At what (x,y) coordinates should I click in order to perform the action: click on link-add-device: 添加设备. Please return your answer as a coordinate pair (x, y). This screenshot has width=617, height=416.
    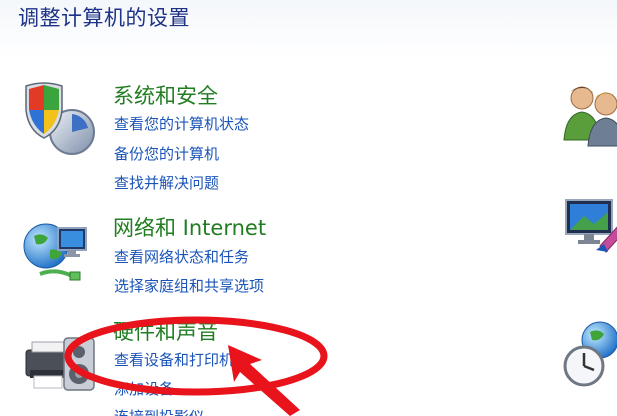
    Looking at the image, I should click on (144, 388).